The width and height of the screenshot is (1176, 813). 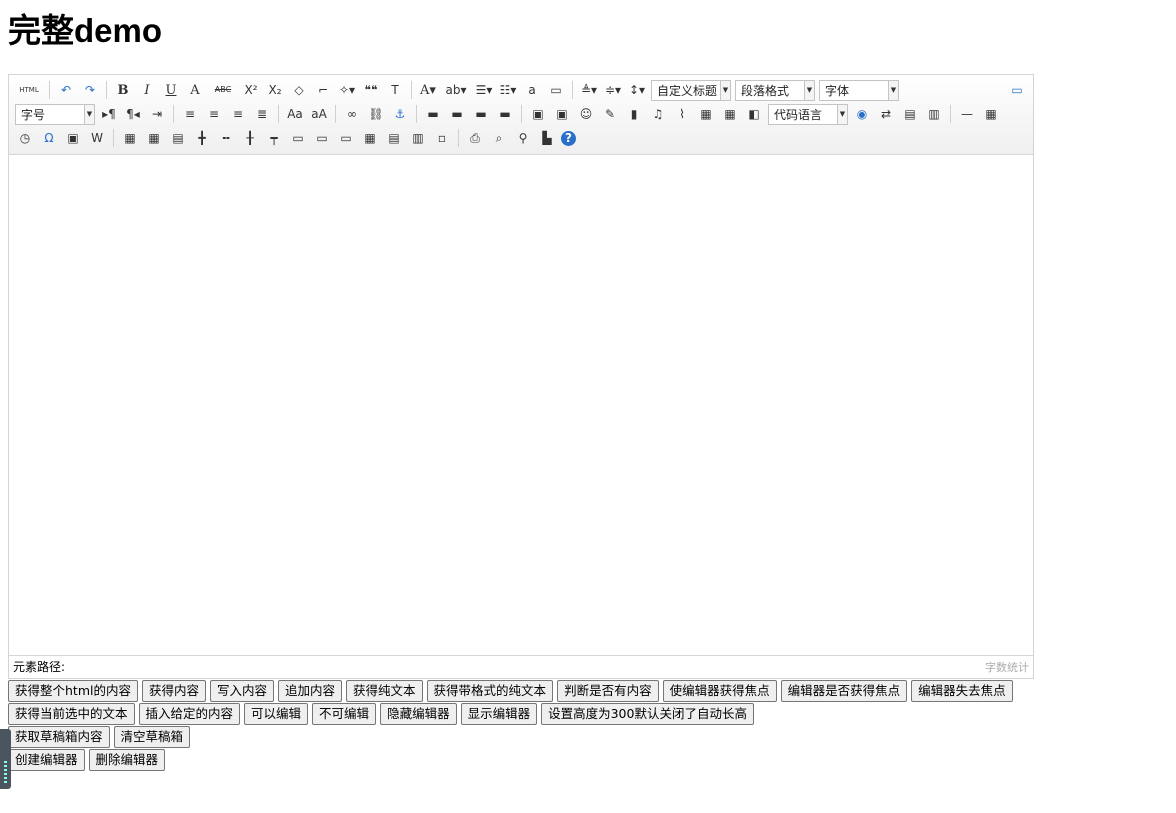 I want to click on action-button-row3-1: 清空草稿箱, so click(x=152, y=737).